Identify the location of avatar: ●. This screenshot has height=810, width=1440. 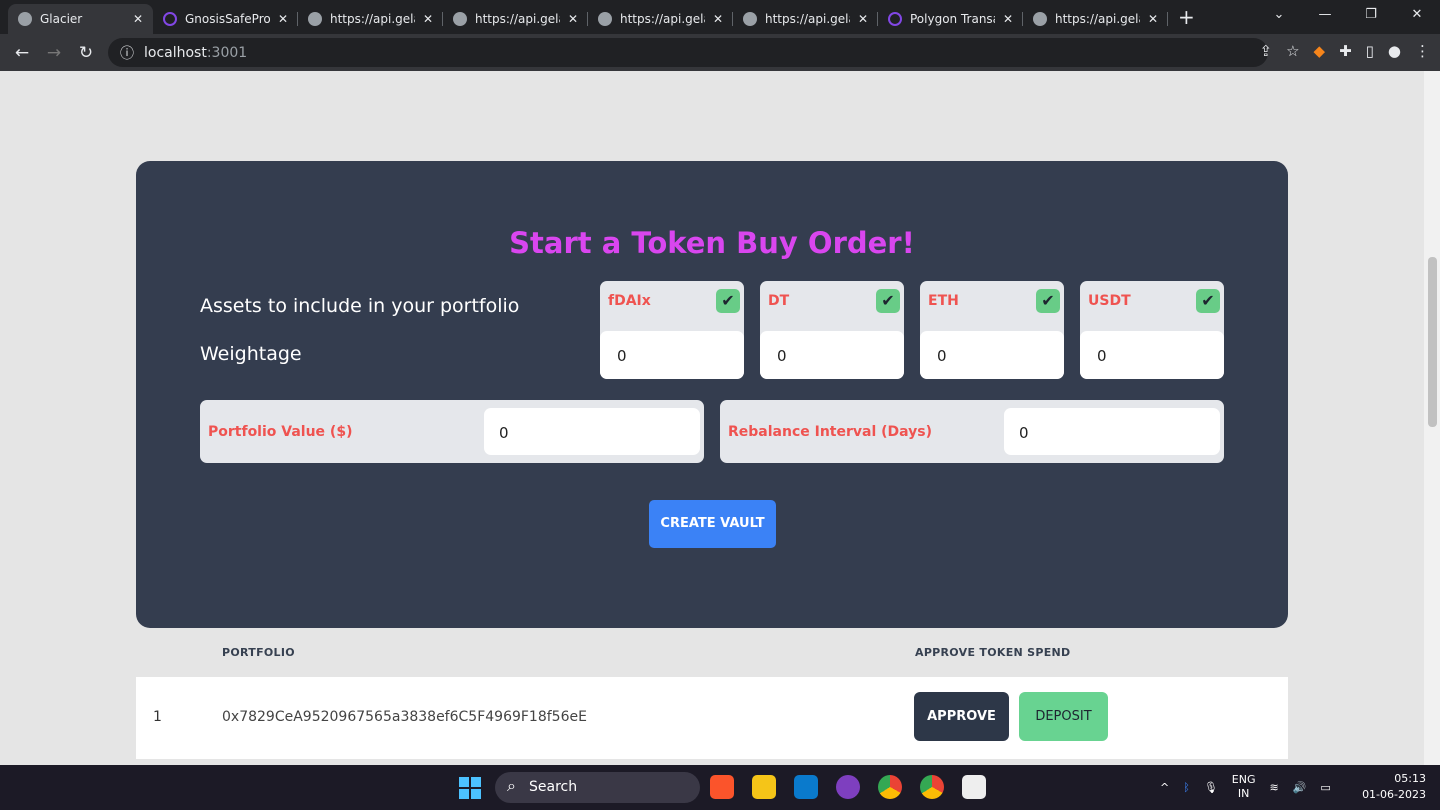
(1394, 51).